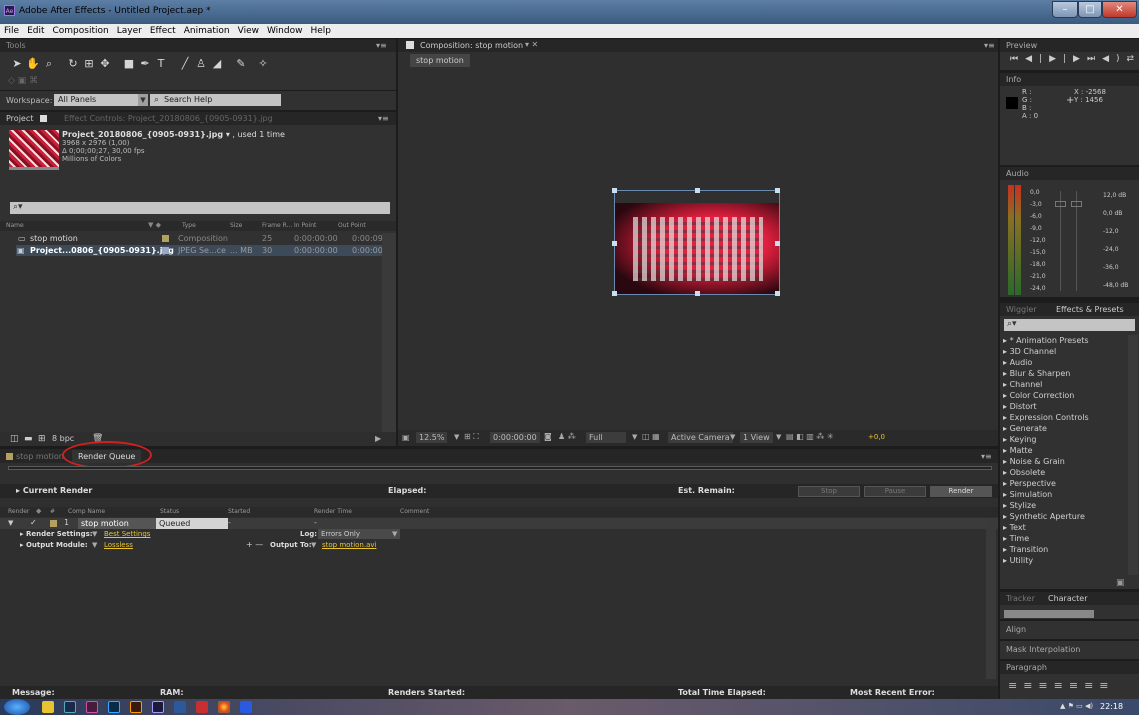  Describe the element at coordinates (651, 436) in the screenshot. I see `region-of-interest-icon: ◫ ▦` at that location.